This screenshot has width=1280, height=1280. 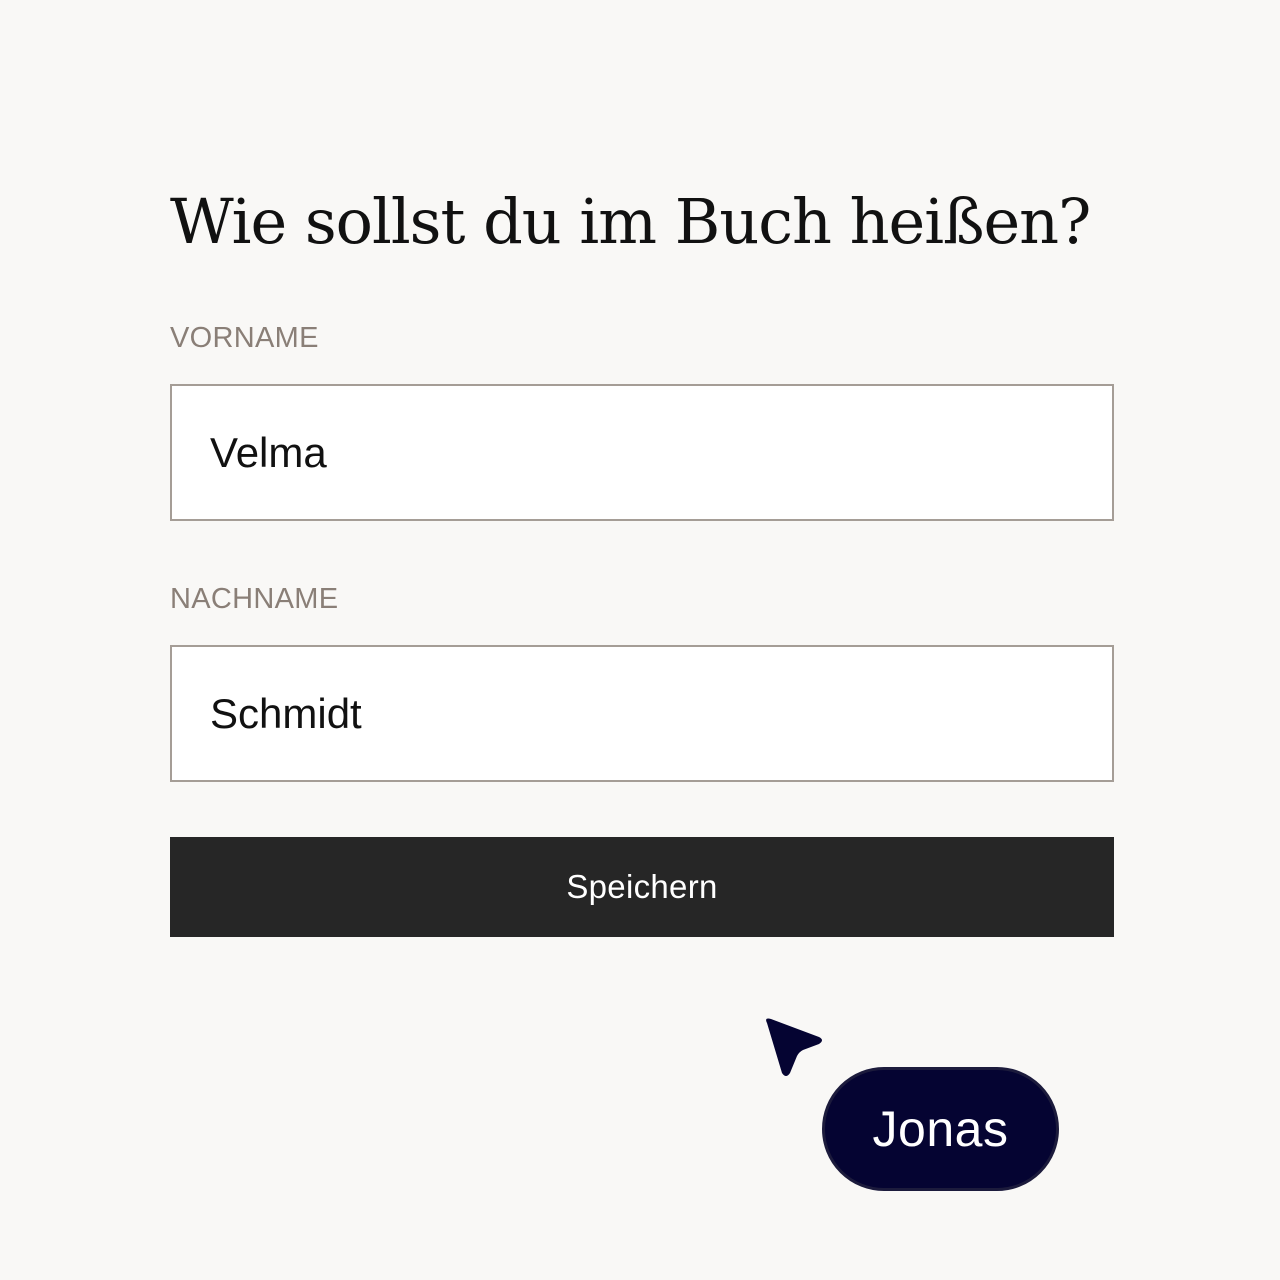 What do you see at coordinates (254, 599) in the screenshot?
I see `last-name-label: NACHNAME` at bounding box center [254, 599].